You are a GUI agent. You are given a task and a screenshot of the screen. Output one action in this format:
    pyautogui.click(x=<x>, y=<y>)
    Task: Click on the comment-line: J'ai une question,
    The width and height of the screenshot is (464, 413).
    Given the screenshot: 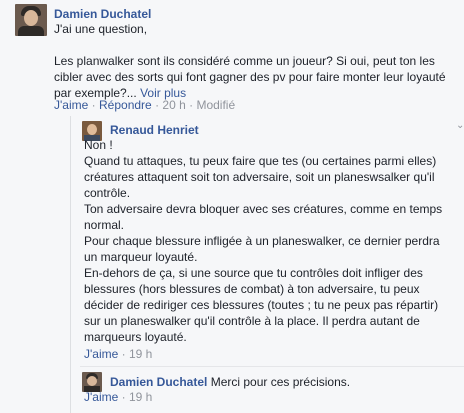 What is the action you would take?
    pyautogui.click(x=101, y=29)
    